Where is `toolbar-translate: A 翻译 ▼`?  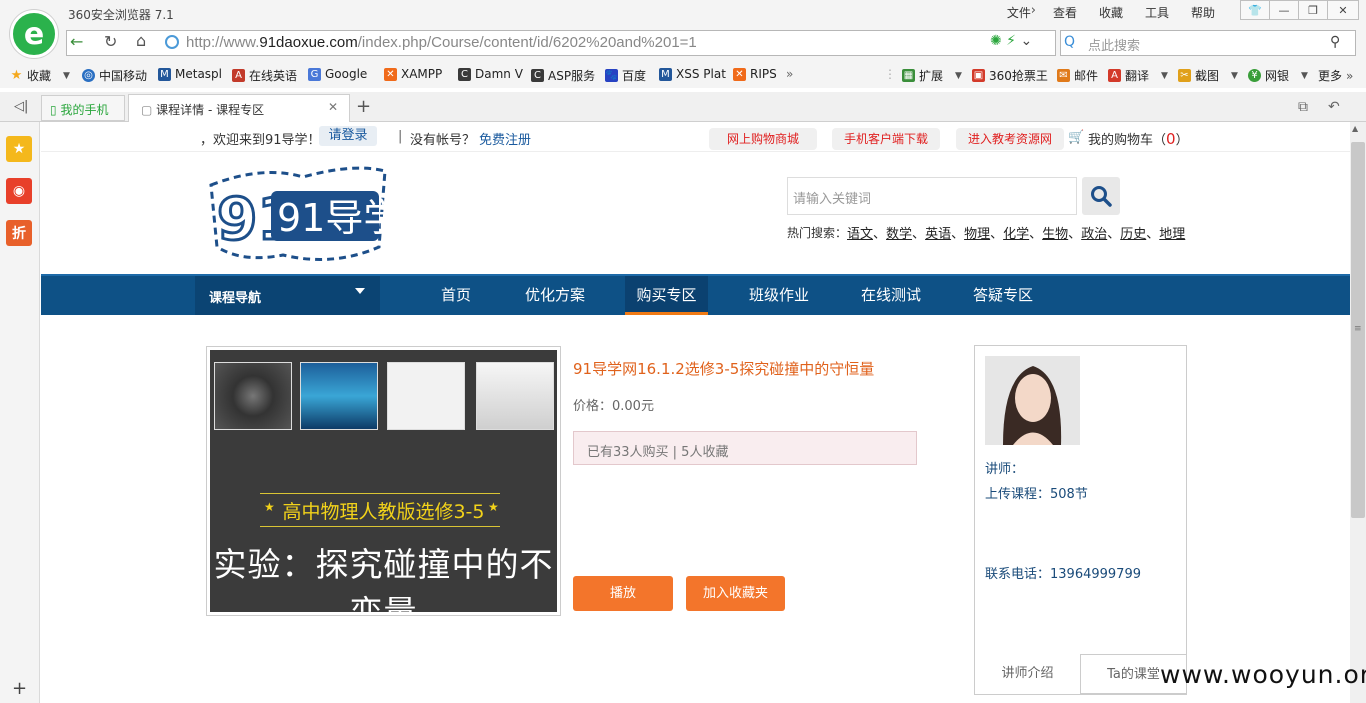 toolbar-translate: A 翻译 ▼ is located at coordinates (1138, 75).